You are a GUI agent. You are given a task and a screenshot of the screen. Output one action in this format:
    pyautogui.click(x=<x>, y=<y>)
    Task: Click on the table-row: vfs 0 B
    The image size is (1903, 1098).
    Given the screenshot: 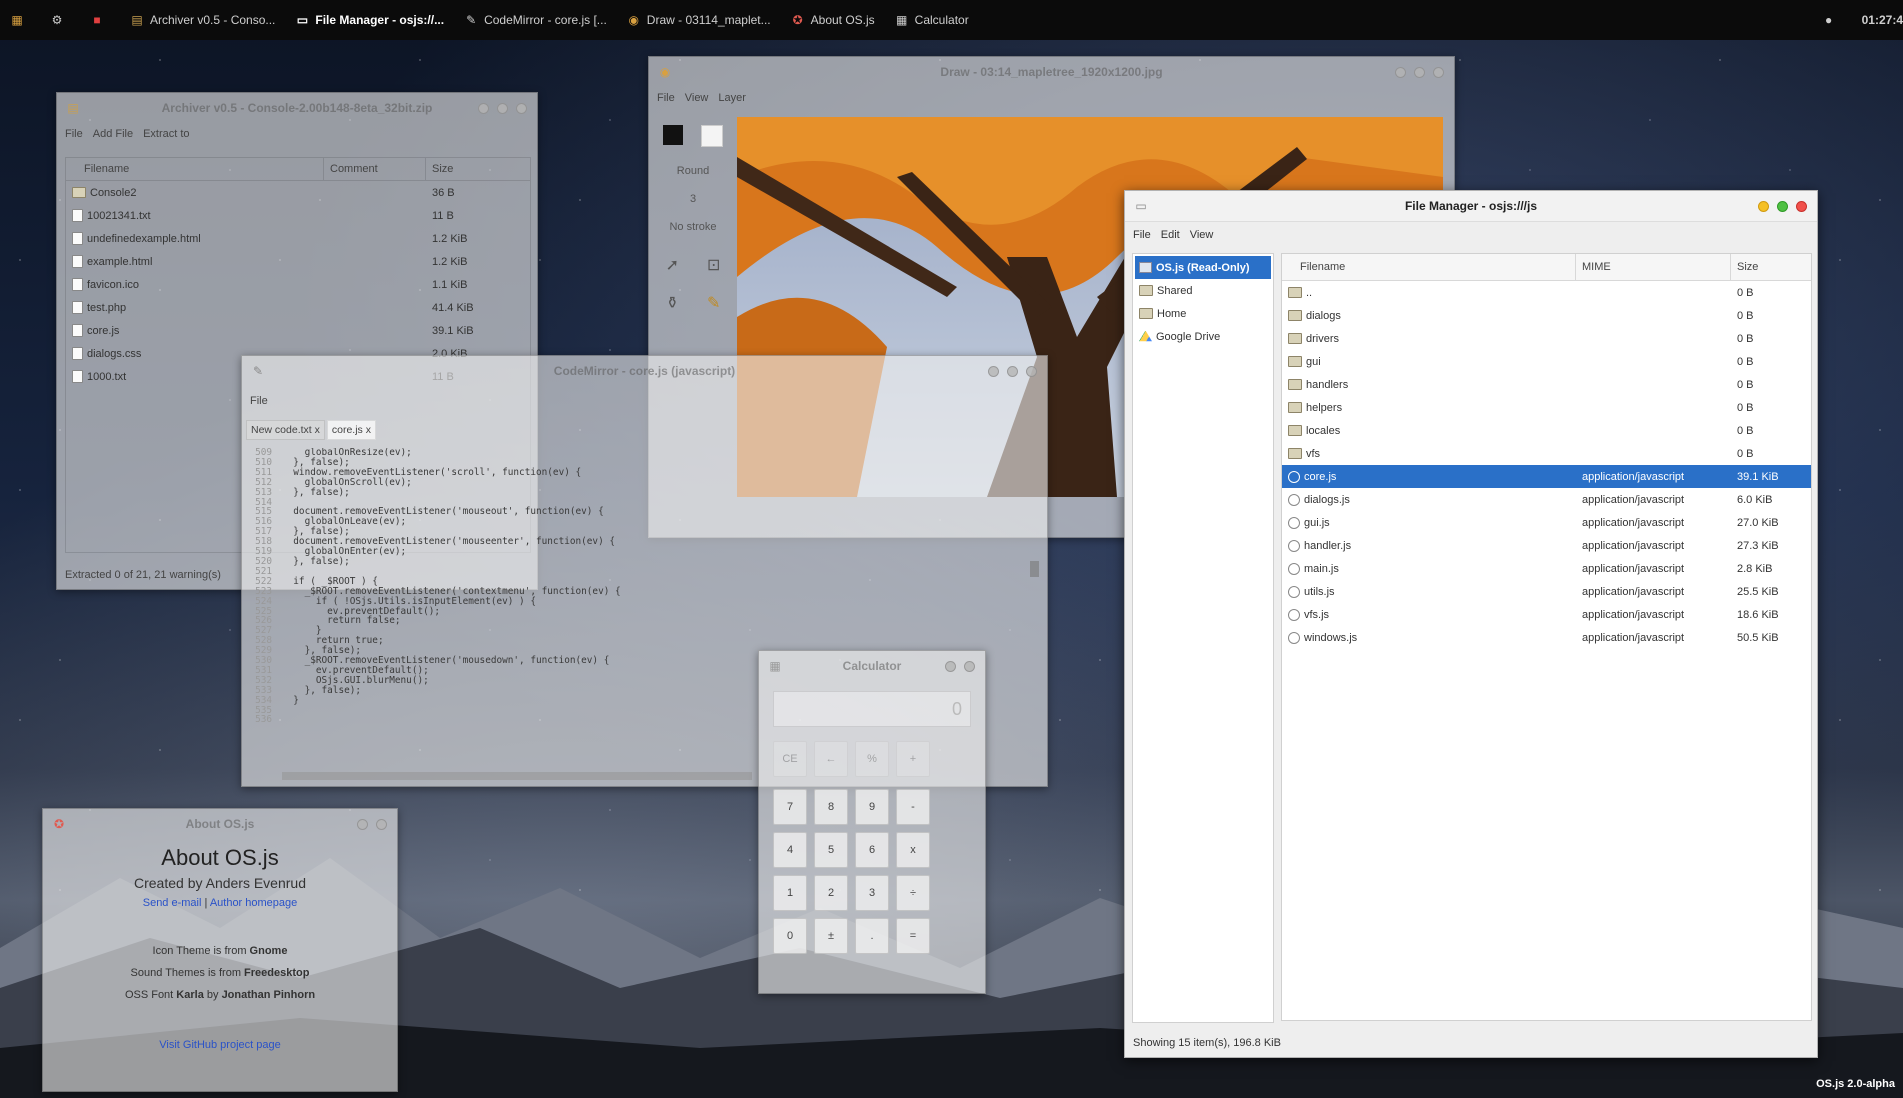 What is the action you would take?
    pyautogui.click(x=1546, y=453)
    